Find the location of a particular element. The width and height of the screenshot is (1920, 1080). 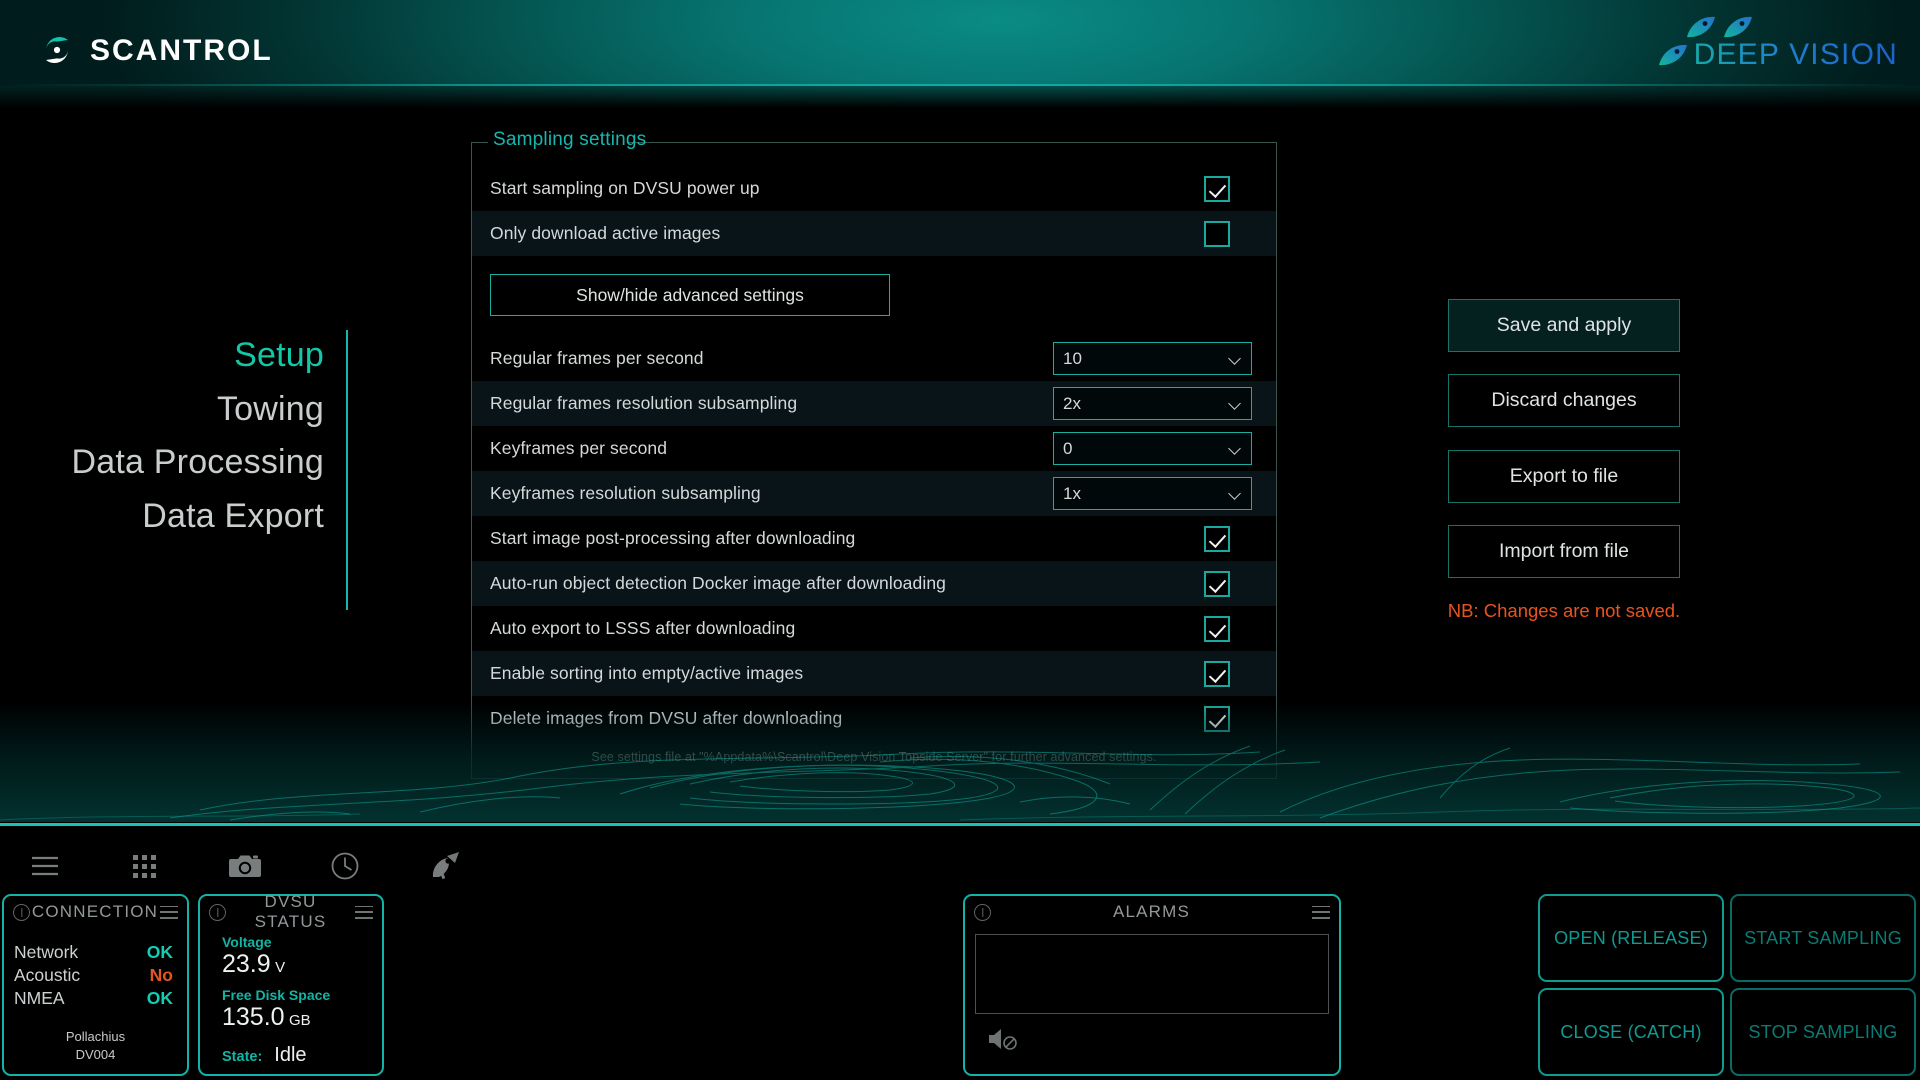

setting-dropdown: 1x is located at coordinates (1152, 493).